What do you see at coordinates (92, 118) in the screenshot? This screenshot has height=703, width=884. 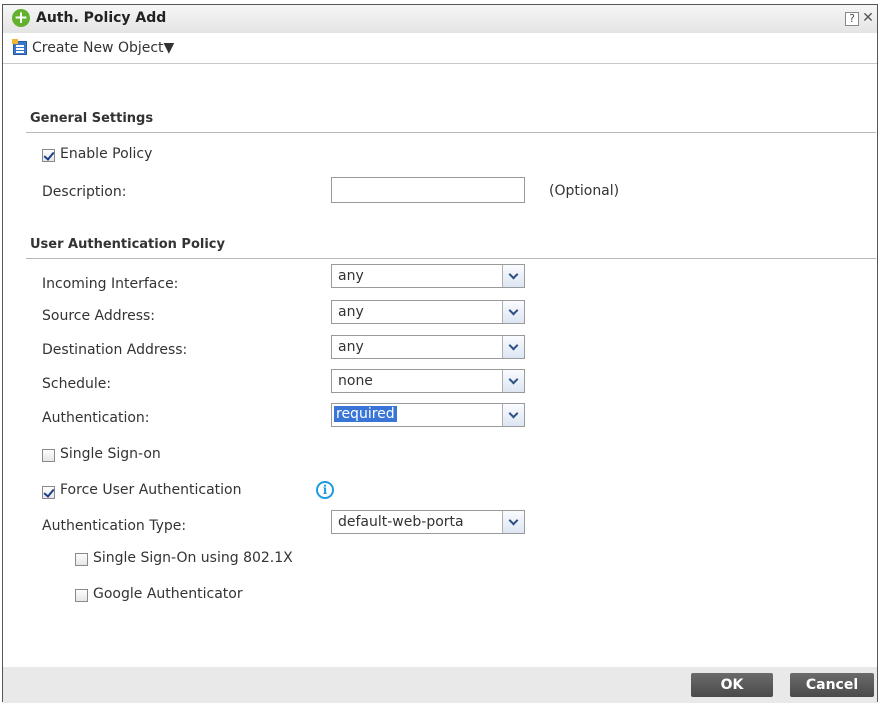 I see `general-settings-title: General Settings` at bounding box center [92, 118].